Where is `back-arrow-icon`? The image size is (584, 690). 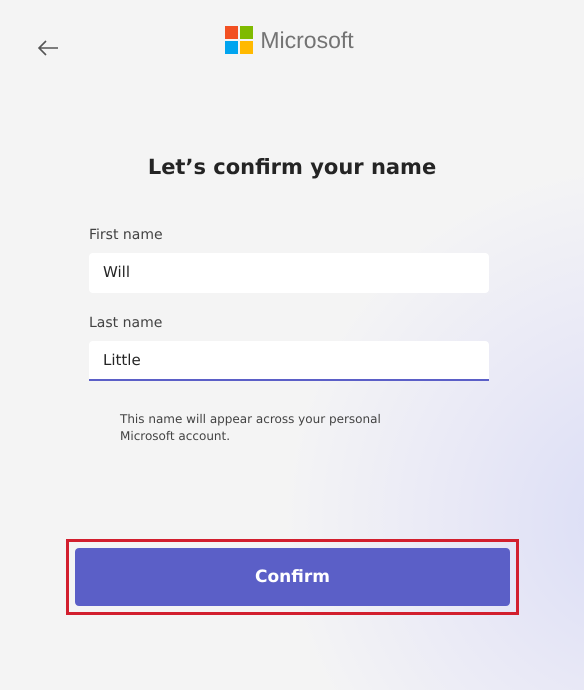 back-arrow-icon is located at coordinates (48, 48).